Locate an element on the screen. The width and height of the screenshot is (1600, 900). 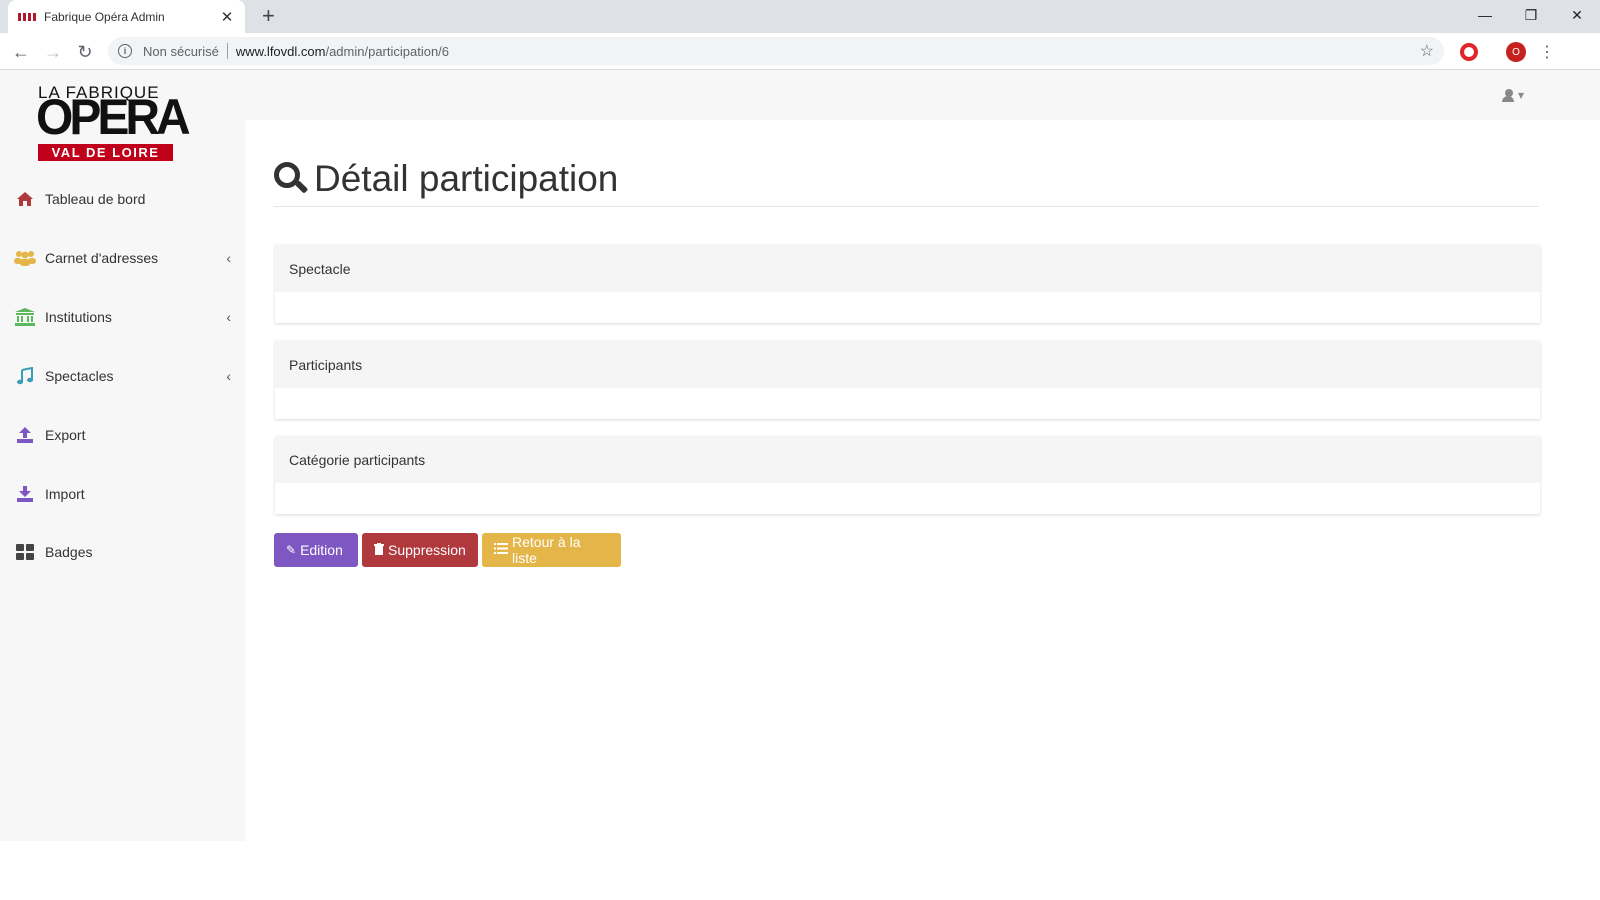
panel-heading: Spectacle is located at coordinates (907, 268).